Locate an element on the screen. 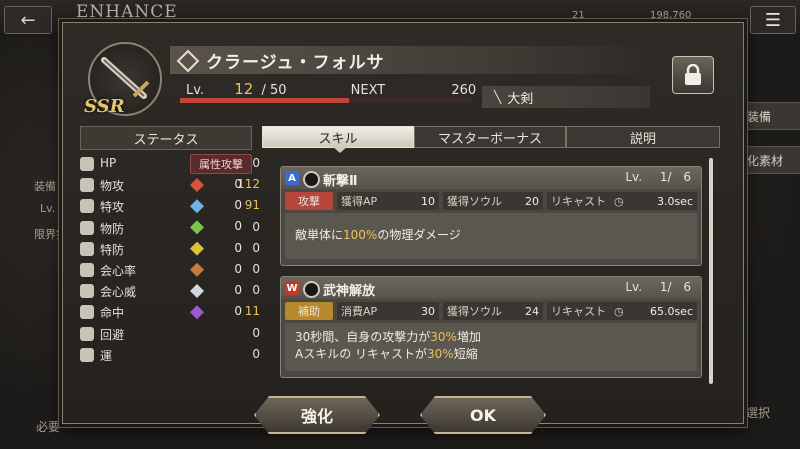 This screenshot has height=449, width=800. stat-label: 物攻 is located at coordinates (112, 186).